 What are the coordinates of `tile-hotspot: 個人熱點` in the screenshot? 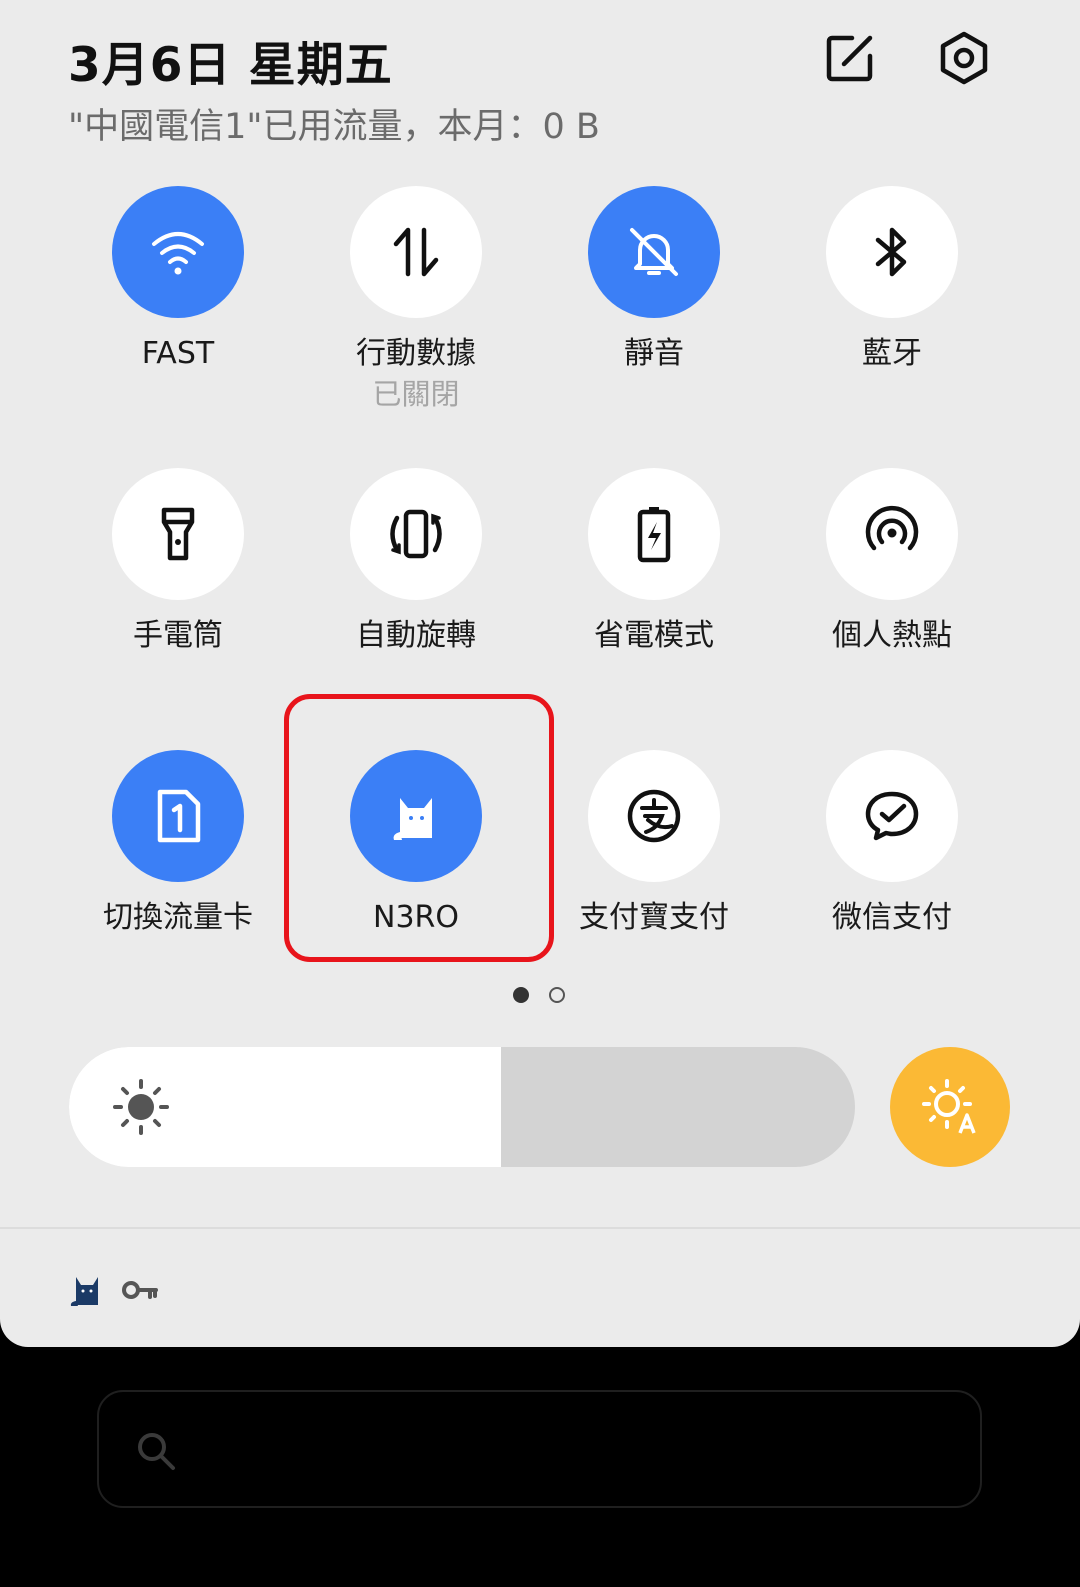 It's located at (892, 562).